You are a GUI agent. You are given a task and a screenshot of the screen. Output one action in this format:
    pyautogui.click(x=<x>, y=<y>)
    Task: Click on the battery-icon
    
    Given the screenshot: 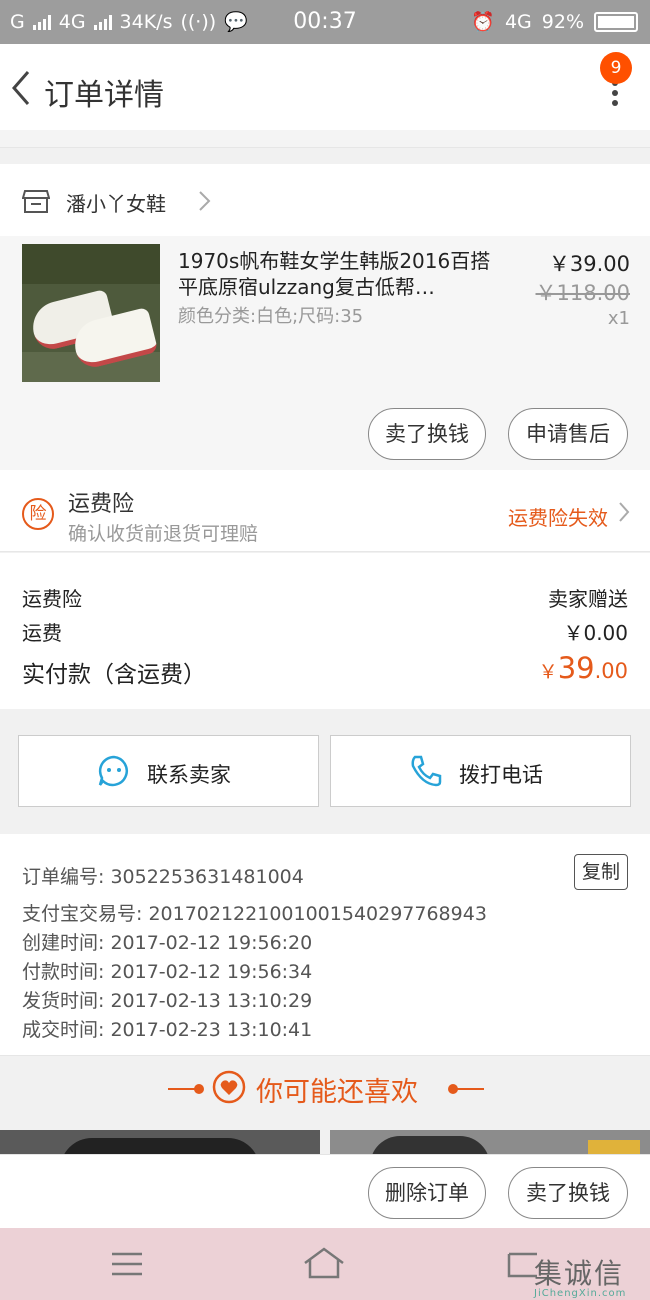 What is the action you would take?
    pyautogui.click(x=616, y=21)
    